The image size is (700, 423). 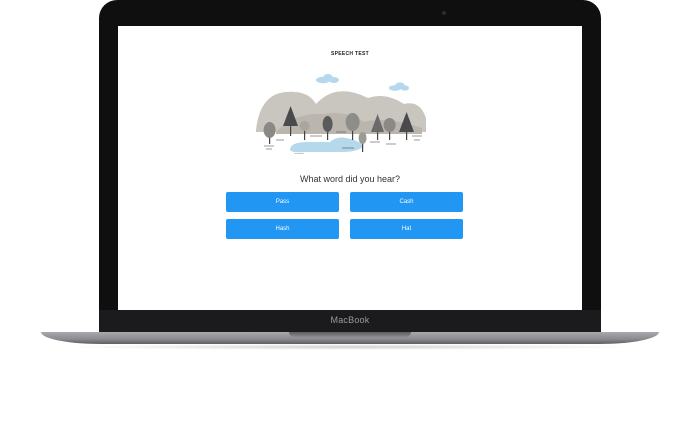 I want to click on laptop-chin: MacBook, so click(x=350, y=321).